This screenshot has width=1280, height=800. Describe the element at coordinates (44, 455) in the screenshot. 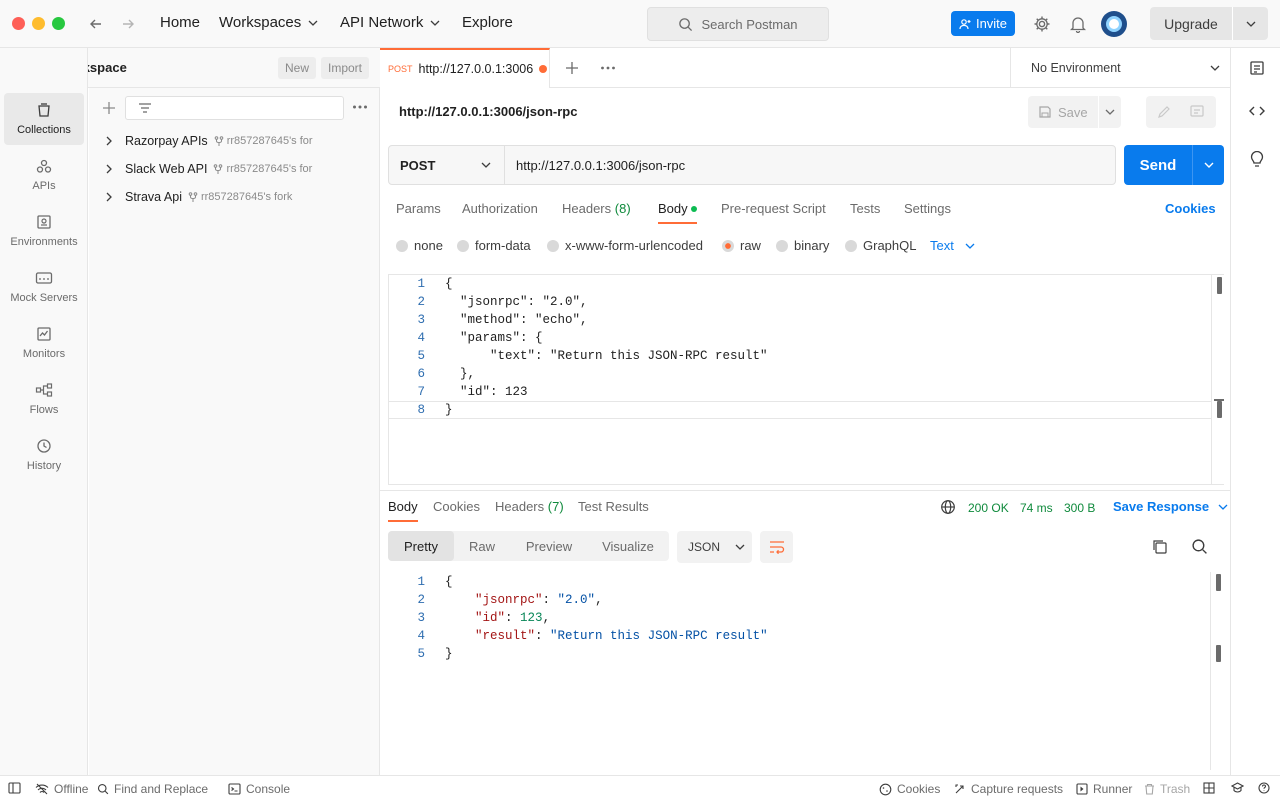

I see `sidebar-item-history: History` at that location.